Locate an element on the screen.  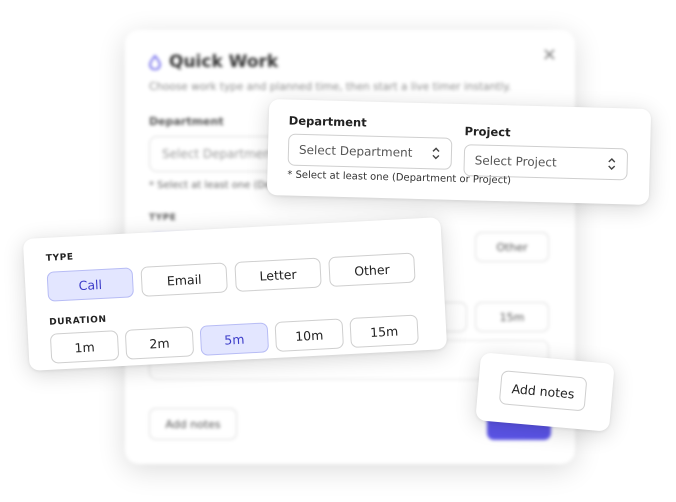
add-notes-button: Add notes is located at coordinates (543, 391).